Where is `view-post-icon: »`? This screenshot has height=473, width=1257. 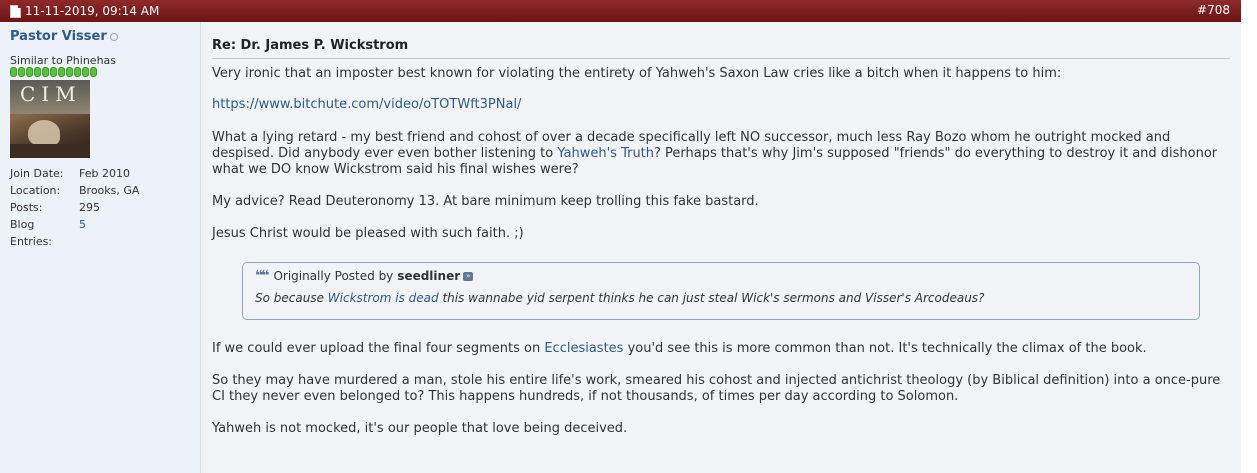
view-post-icon: » is located at coordinates (468, 276).